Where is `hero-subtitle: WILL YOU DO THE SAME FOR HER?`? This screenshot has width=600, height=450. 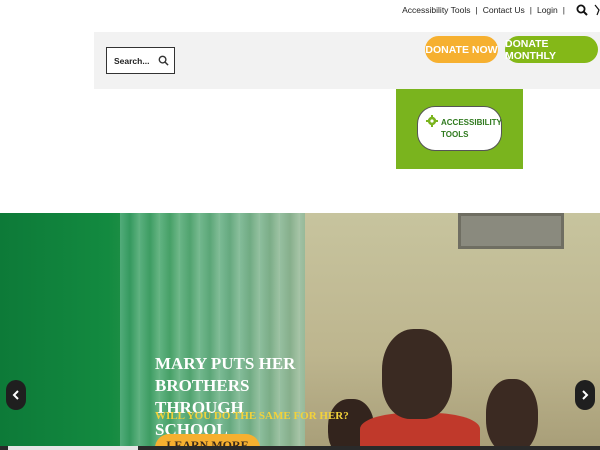
hero-subtitle: WILL YOU DO THE SAME FOR HER? is located at coordinates (252, 416).